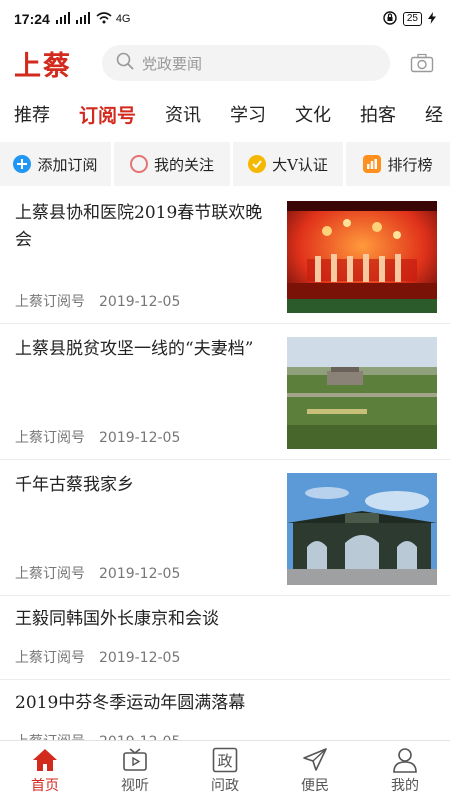 Image resolution: width=450 pixels, height=800 pixels. I want to click on nav-video: 视听, so click(135, 770).